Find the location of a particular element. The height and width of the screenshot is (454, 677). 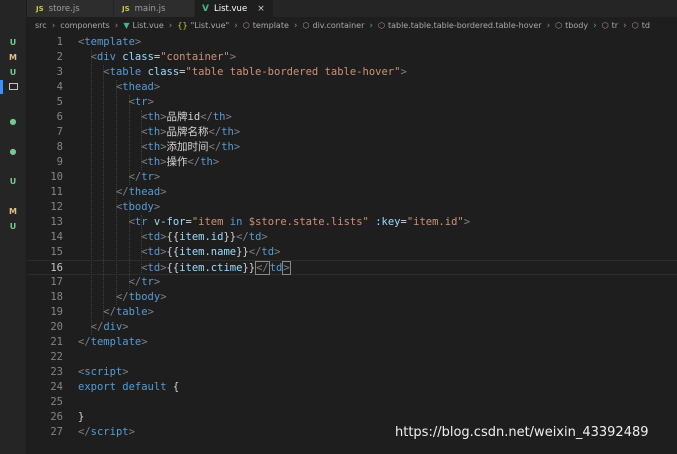

code-line: 16 <td>{{item.ctime}}</td> is located at coordinates (352, 267).